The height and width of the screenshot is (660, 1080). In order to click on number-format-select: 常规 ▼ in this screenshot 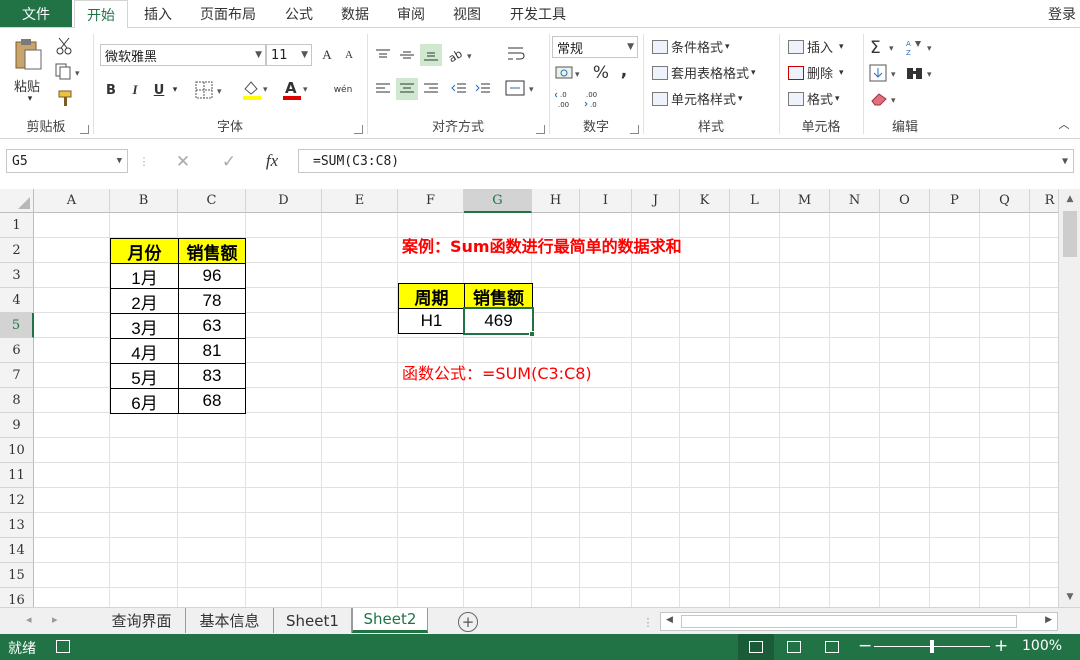, I will do `click(595, 47)`.